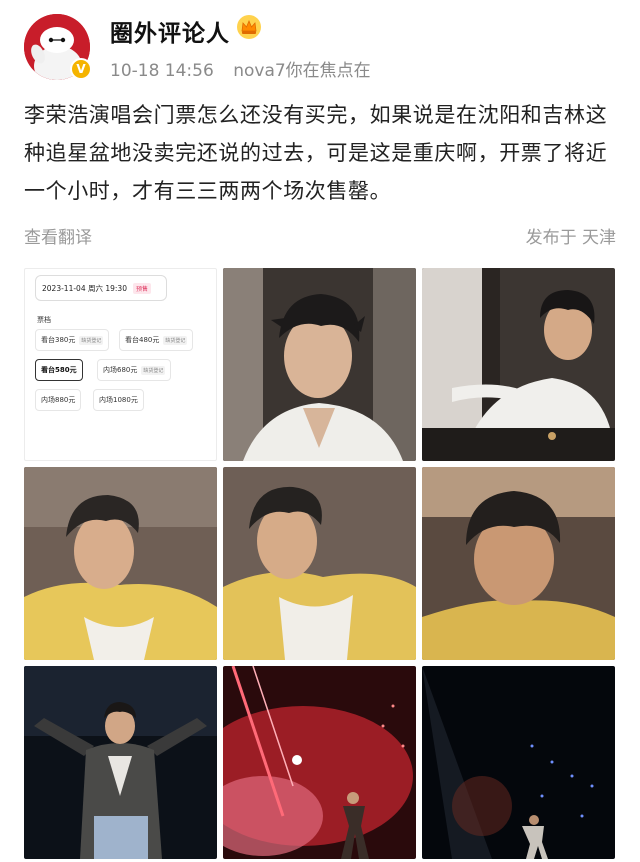 This screenshot has height=862, width=640. I want to click on ticket-option: 内场880元, so click(58, 400).